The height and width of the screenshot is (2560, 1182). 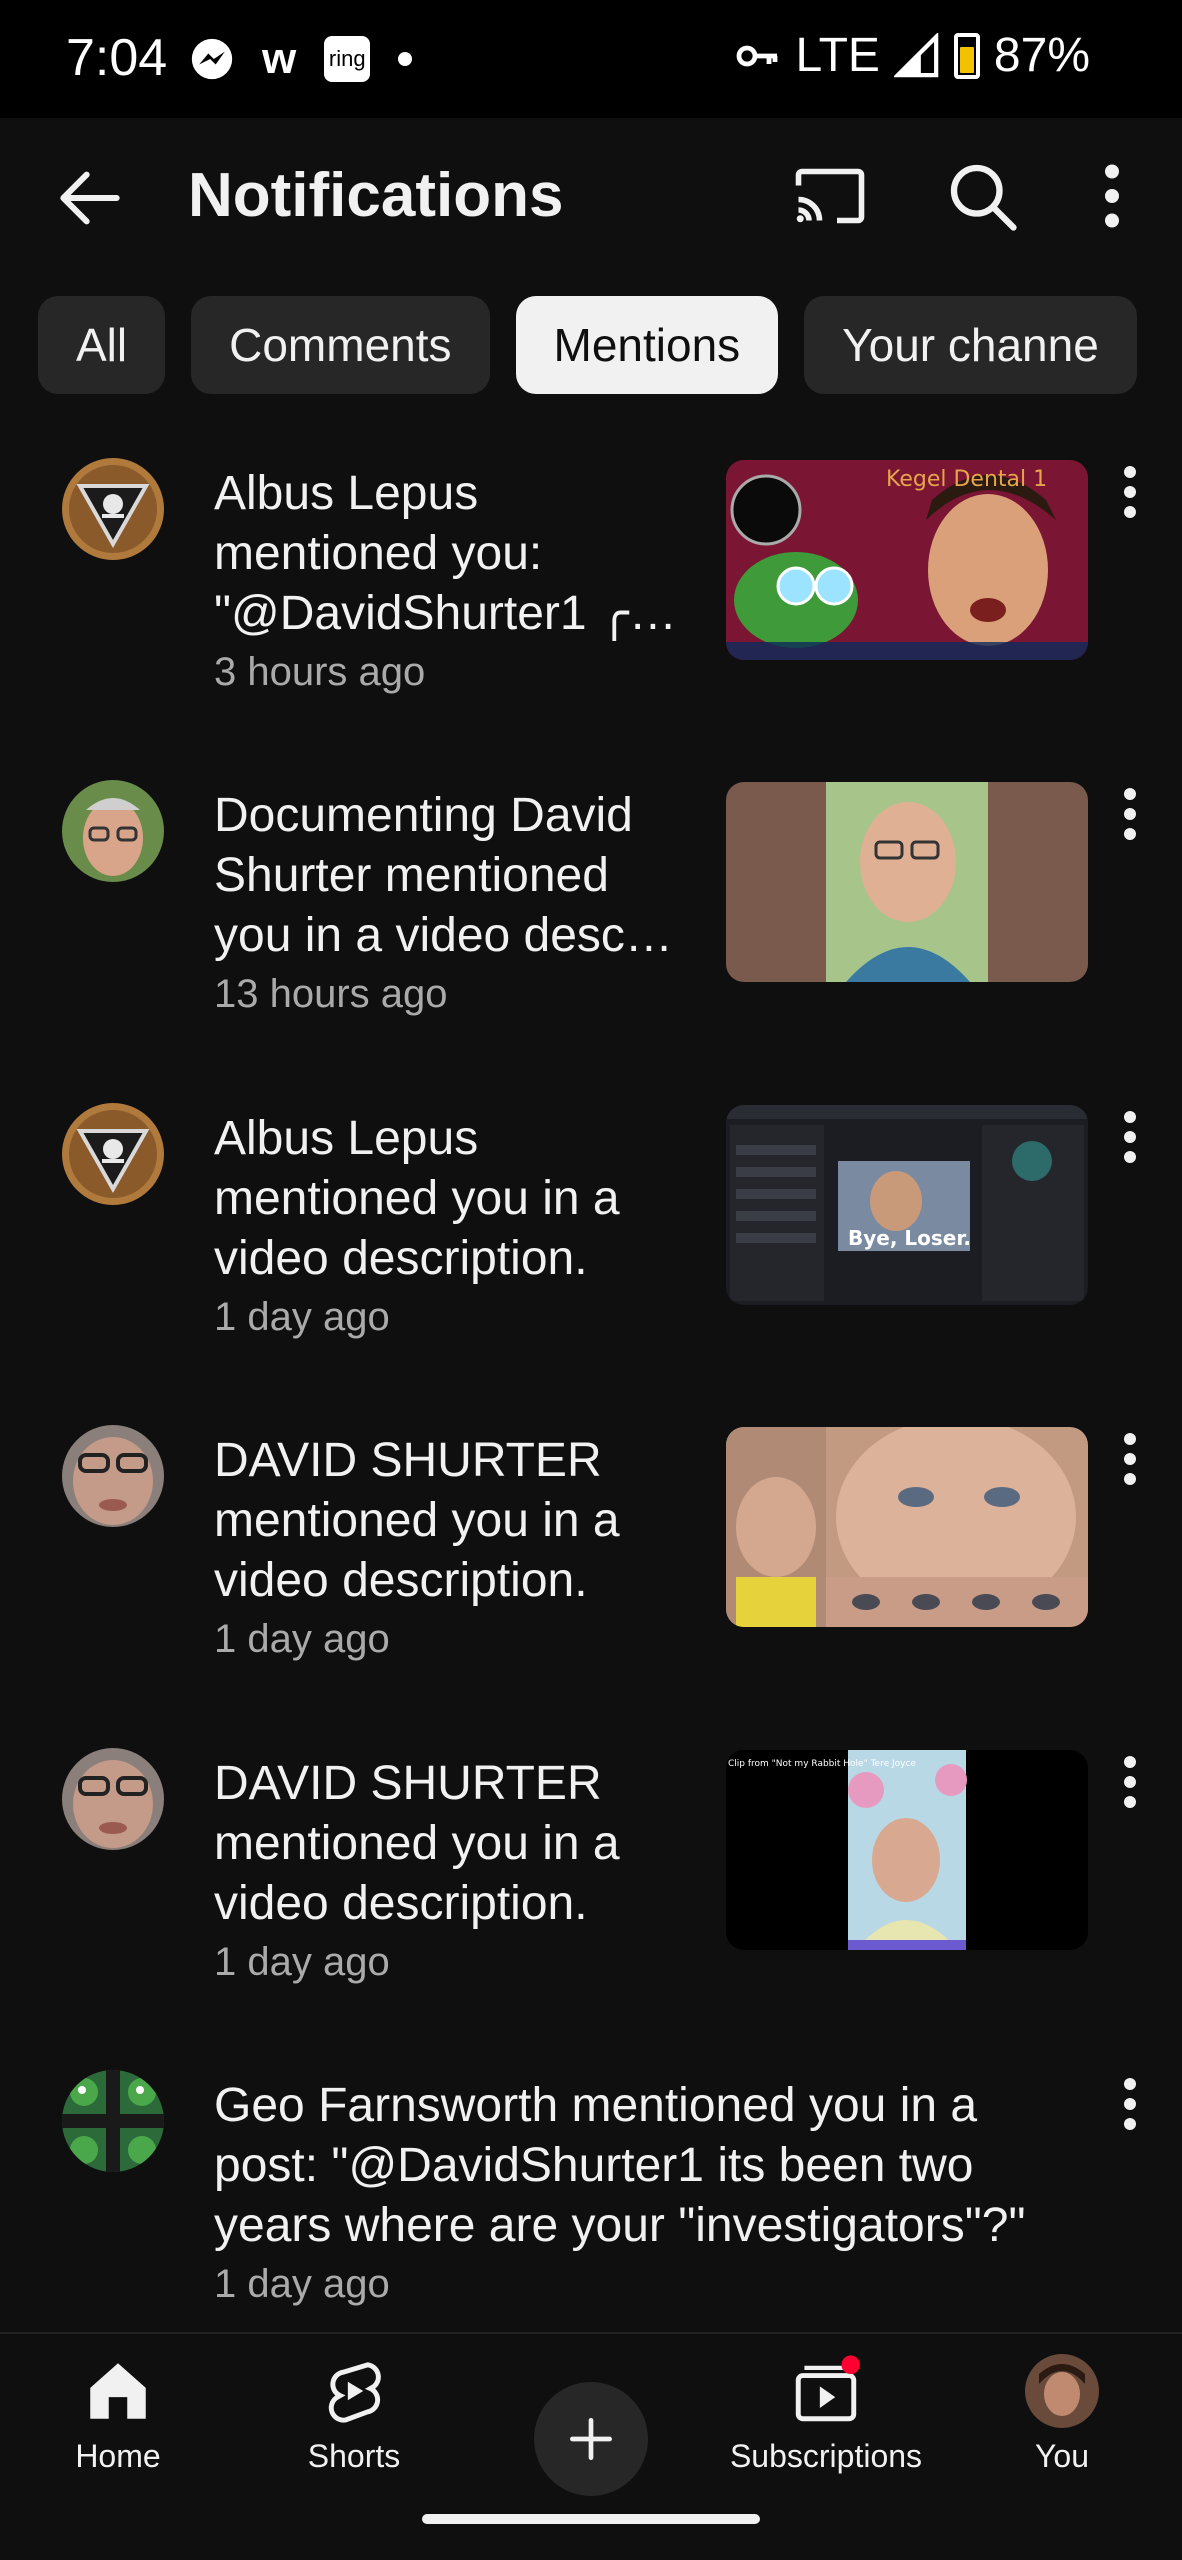 I want to click on page-title: Notifications, so click(x=376, y=195).